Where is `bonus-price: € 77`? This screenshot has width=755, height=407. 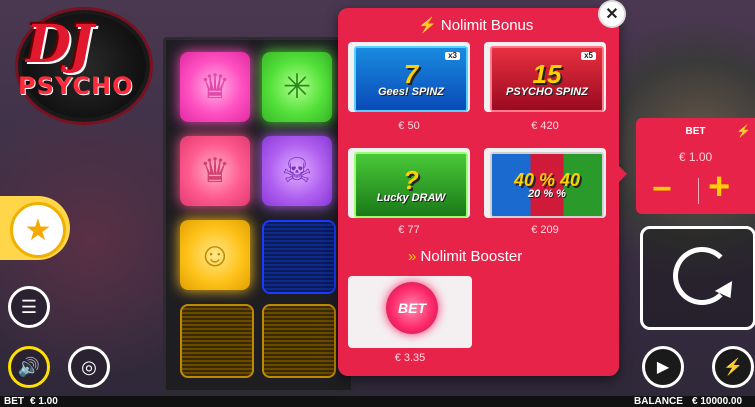 bonus-price: € 77 is located at coordinates (409, 230).